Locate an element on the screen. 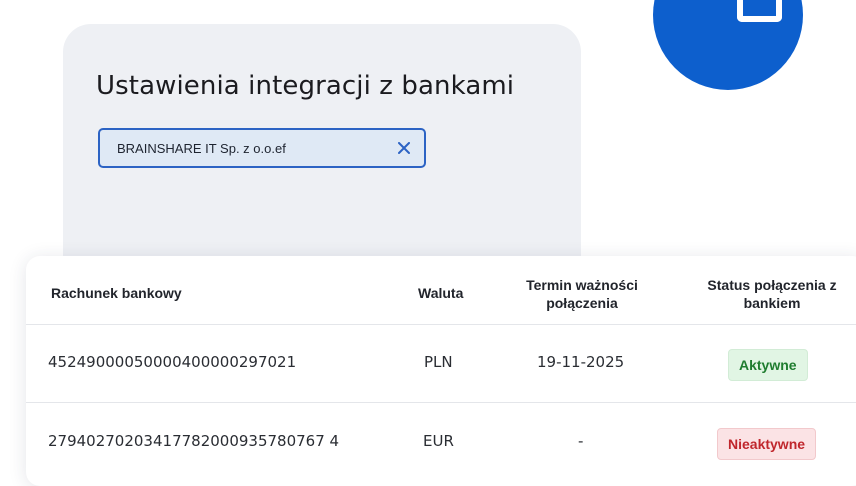  column-header-status: Status połączenia z bankiem is located at coordinates (772, 294).